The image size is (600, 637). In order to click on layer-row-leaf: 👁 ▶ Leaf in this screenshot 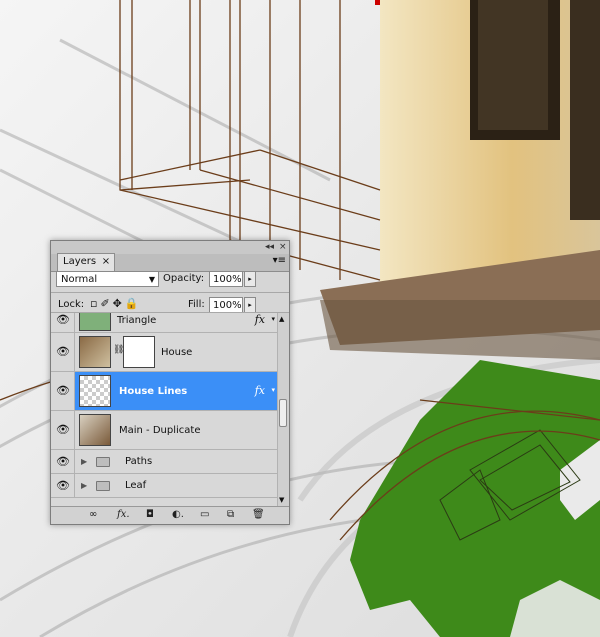, I will do `click(164, 486)`.